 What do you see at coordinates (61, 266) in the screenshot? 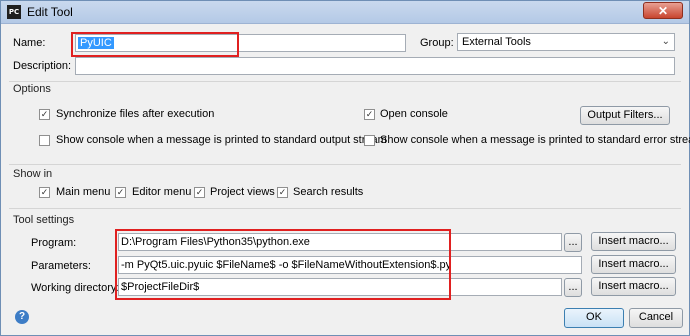
I see `parameters-label: Parameters:` at bounding box center [61, 266].